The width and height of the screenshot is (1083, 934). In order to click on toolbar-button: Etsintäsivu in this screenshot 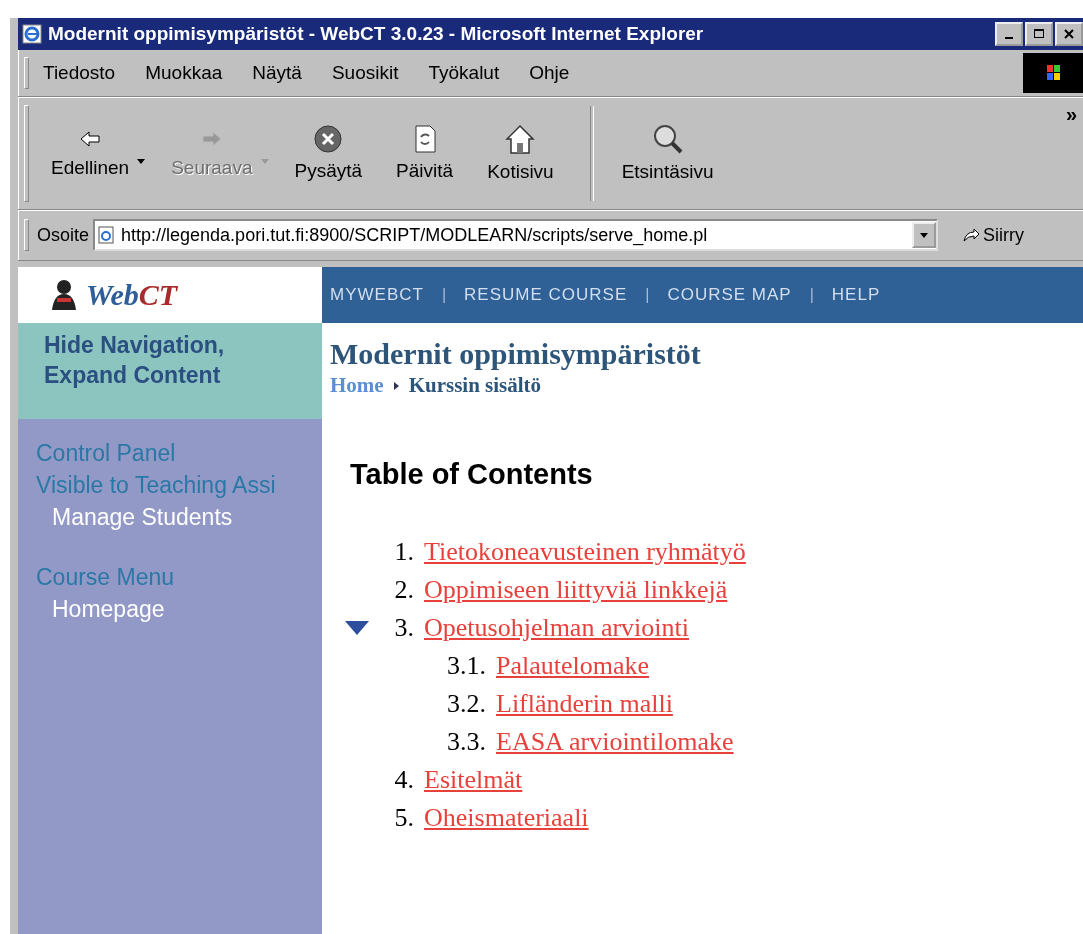, I will do `click(667, 153)`.